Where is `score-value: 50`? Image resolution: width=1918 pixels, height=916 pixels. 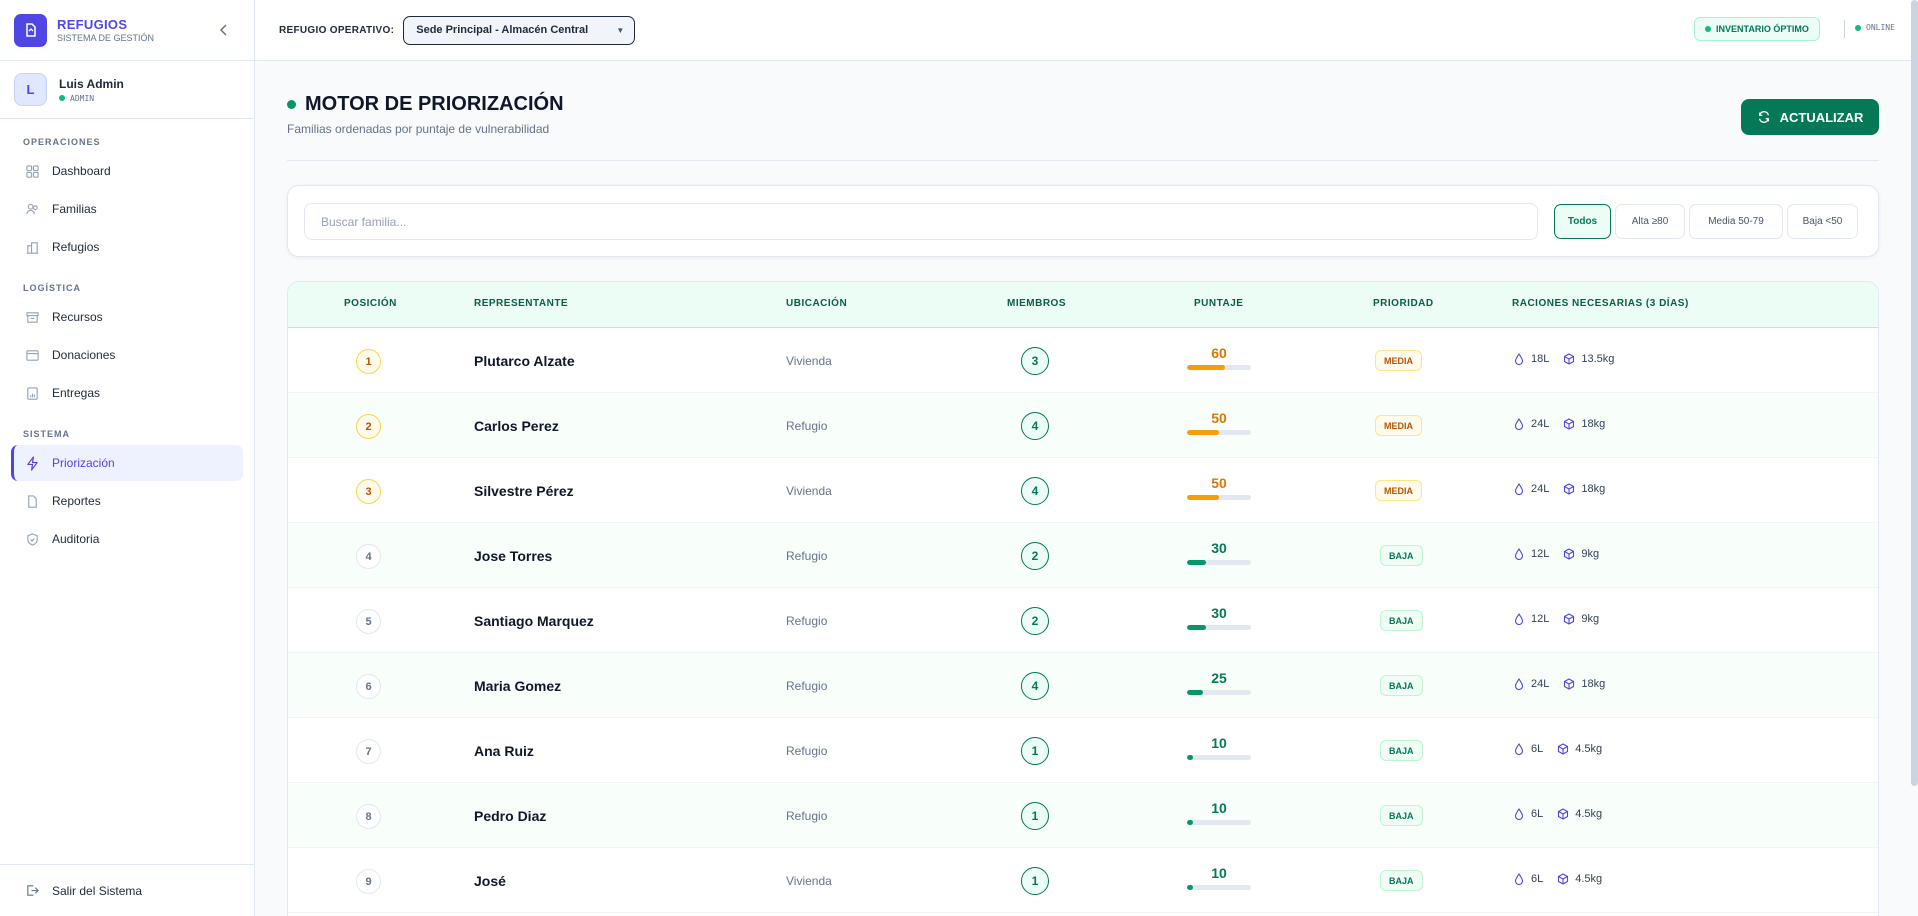 score-value: 50 is located at coordinates (1219, 483).